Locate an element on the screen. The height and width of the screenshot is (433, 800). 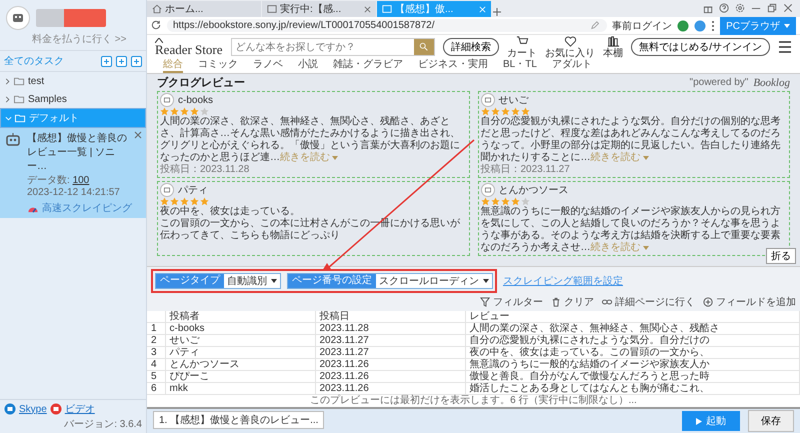
toolbar-action: フィルター is located at coordinates (511, 302).